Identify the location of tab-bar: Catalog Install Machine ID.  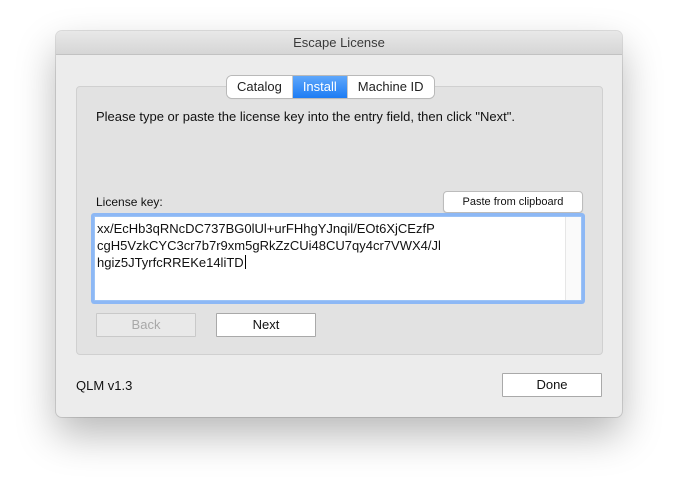
(330, 87).